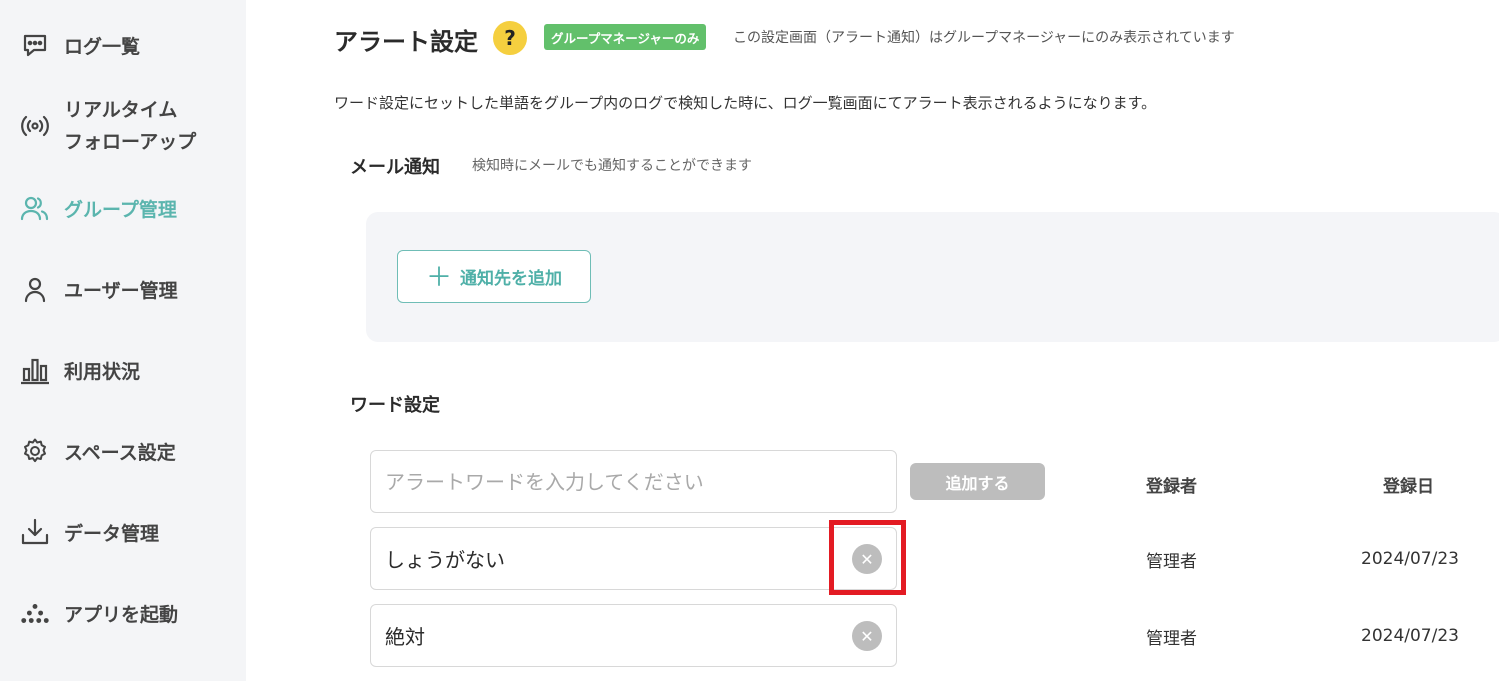  I want to click on alert-word-input, so click(633, 481).